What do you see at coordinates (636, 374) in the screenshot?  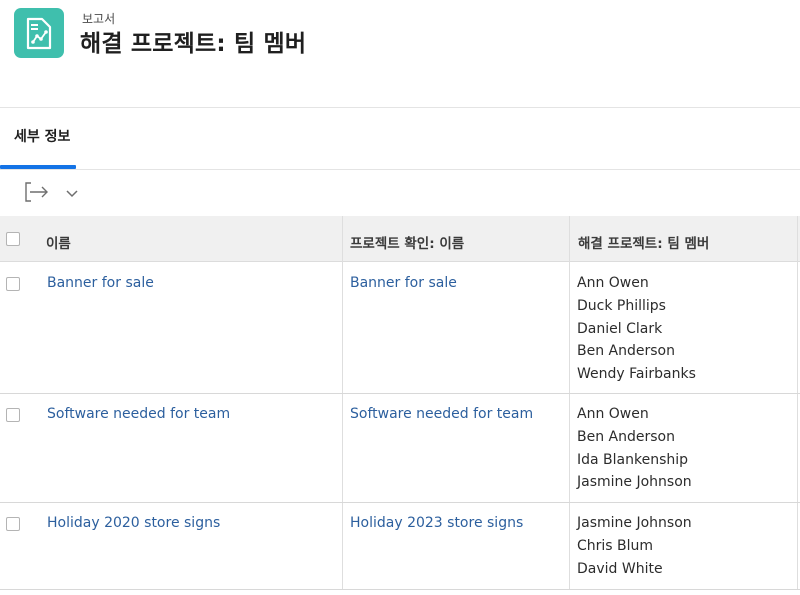 I see `team-member: Wendy Fairbanks` at bounding box center [636, 374].